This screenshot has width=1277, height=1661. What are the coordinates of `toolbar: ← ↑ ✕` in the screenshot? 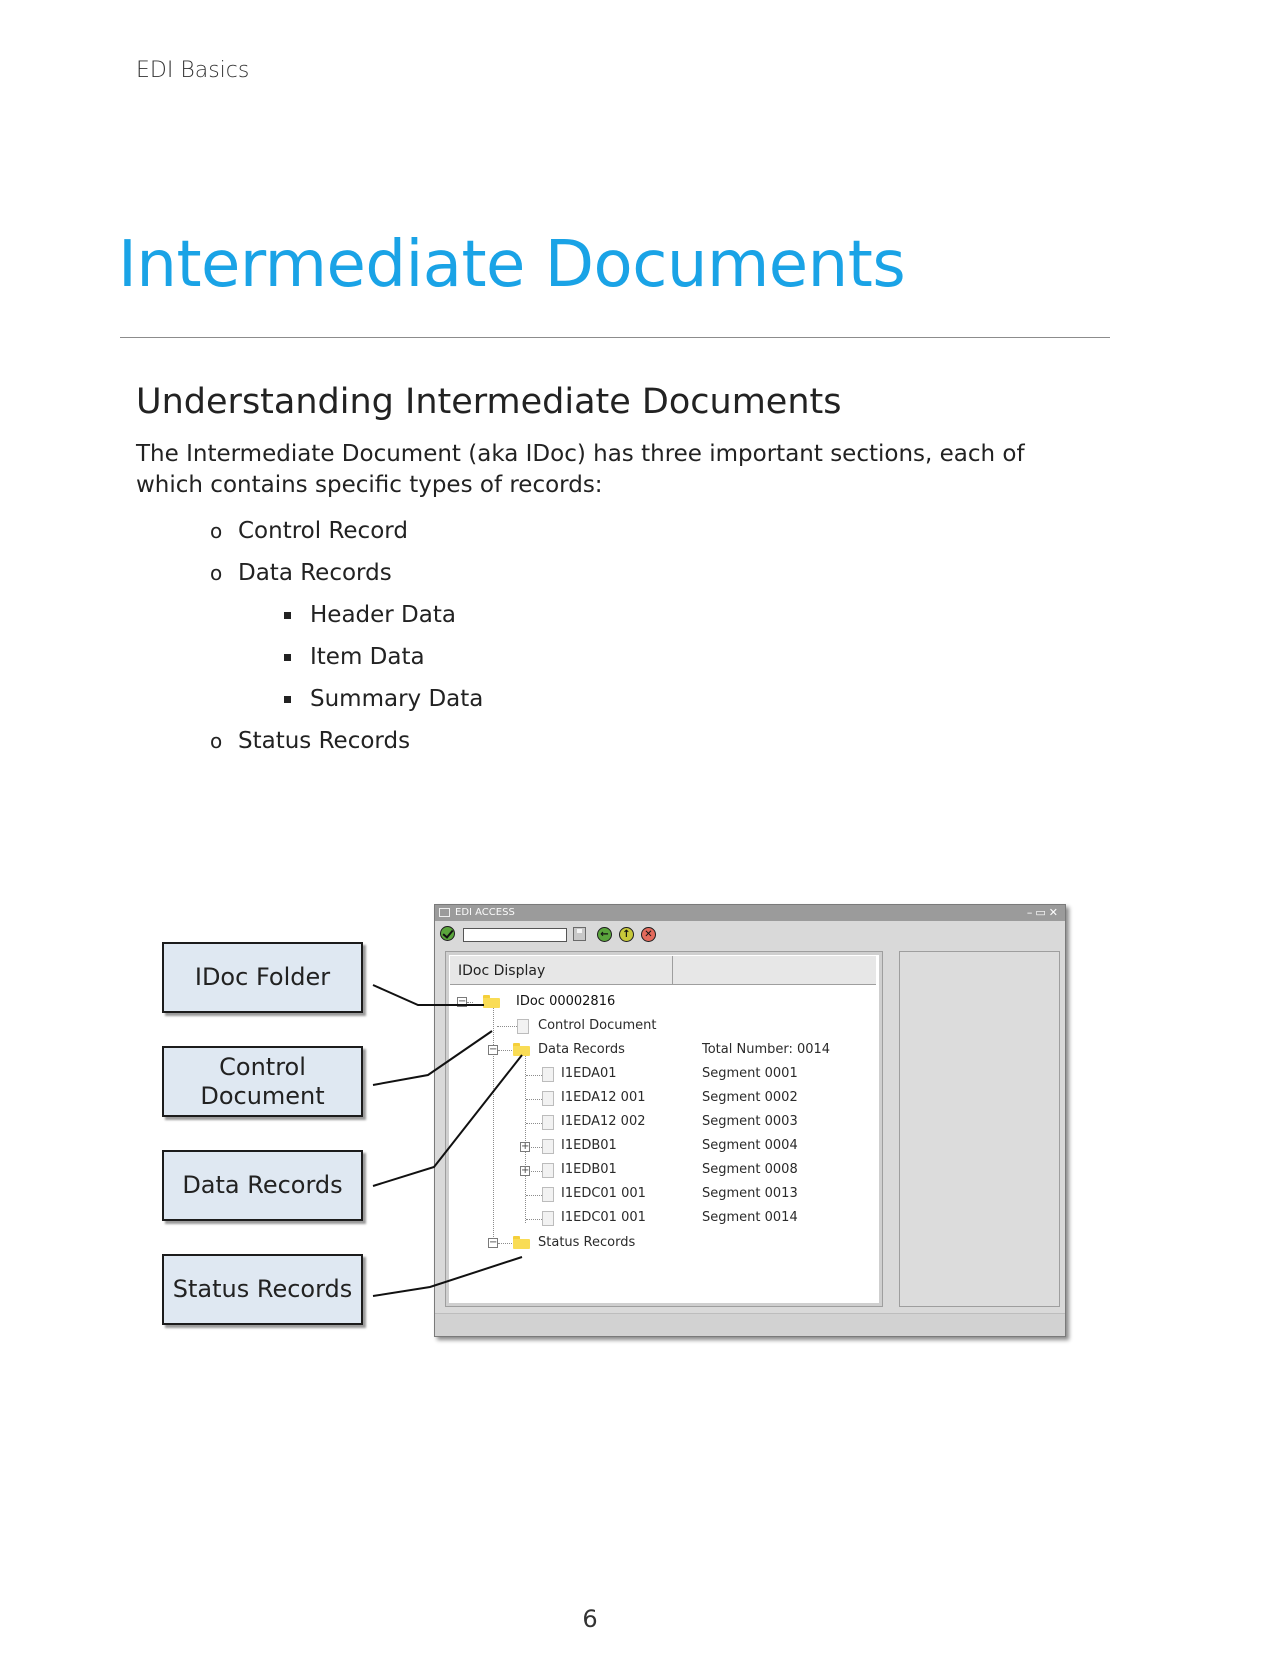 It's located at (750, 934).